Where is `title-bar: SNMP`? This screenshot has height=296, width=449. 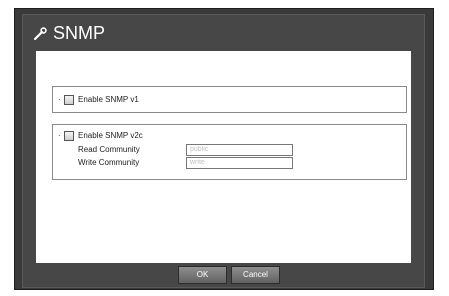 title-bar: SNMP is located at coordinates (223, 33).